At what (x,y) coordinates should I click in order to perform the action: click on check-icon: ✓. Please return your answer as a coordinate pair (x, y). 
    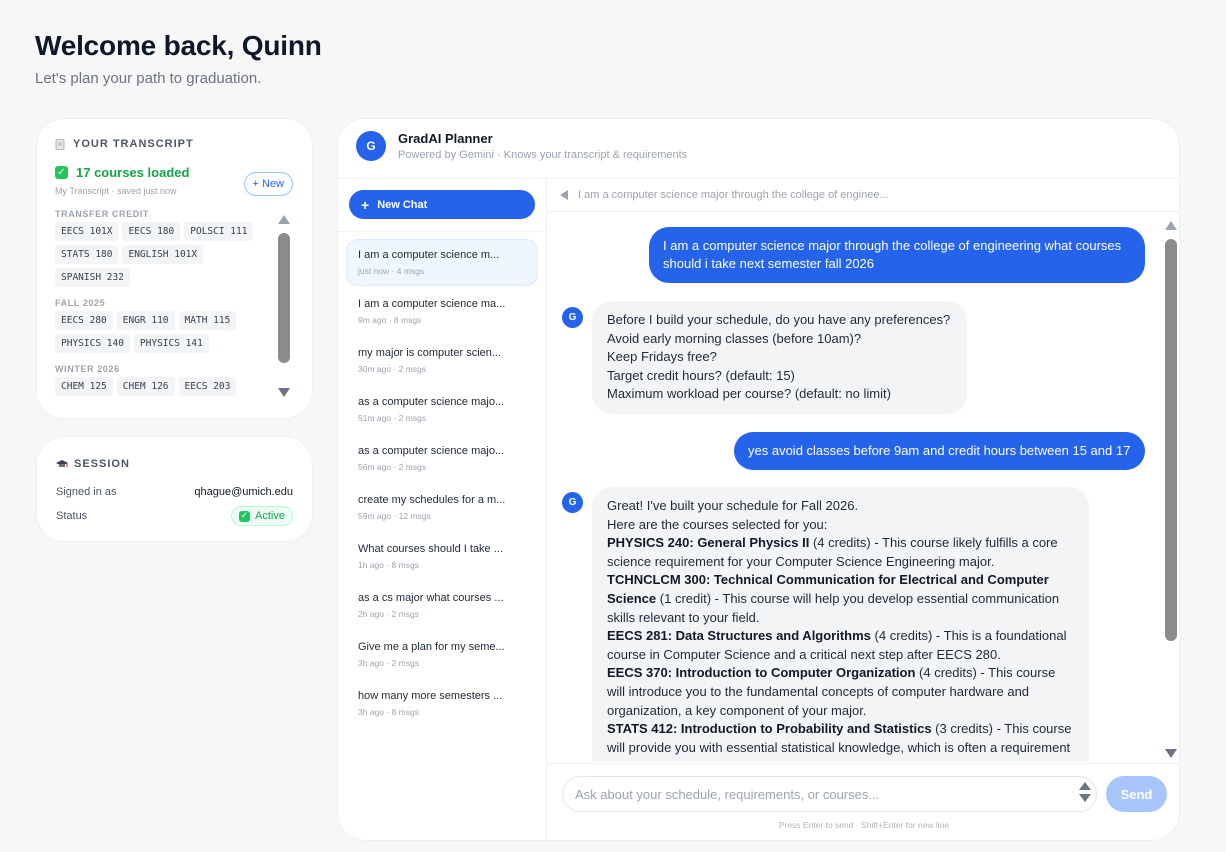
    Looking at the image, I should click on (245, 516).